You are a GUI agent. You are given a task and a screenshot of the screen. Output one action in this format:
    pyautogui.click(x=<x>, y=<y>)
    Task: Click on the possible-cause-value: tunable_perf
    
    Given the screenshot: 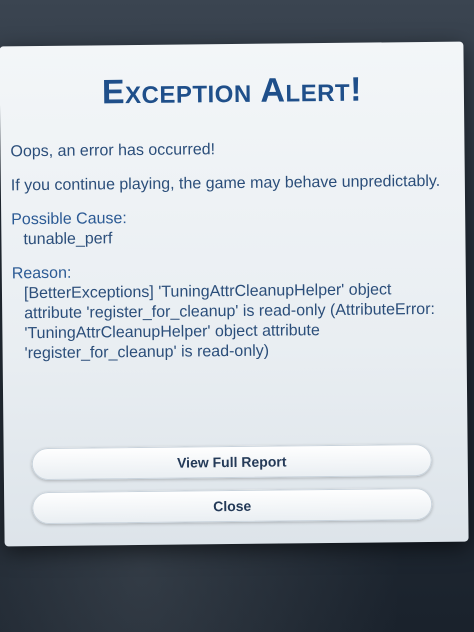 What is the action you would take?
    pyautogui.click(x=68, y=239)
    